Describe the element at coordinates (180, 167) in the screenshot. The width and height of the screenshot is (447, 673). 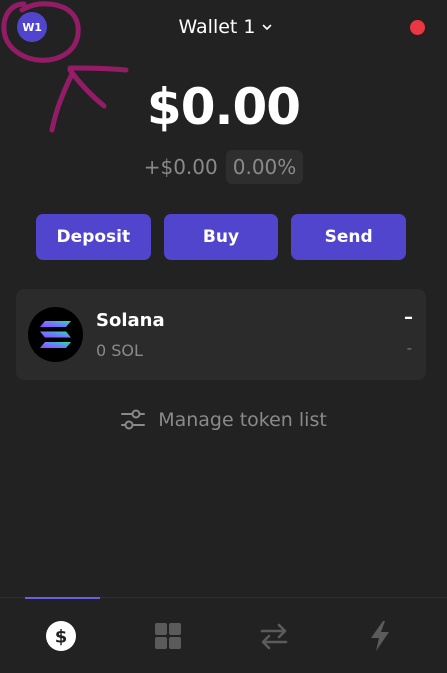
I see `balance-change-amount: +$0.00` at that location.